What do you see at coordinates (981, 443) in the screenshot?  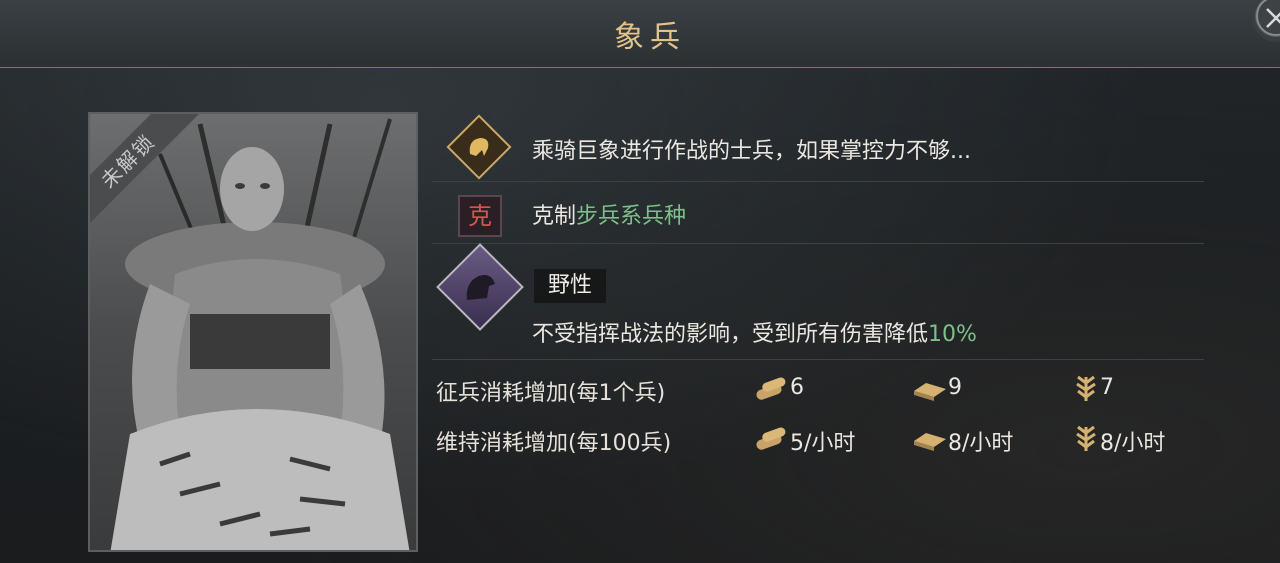 I see `upkeep-iron-value: 8/小时` at bounding box center [981, 443].